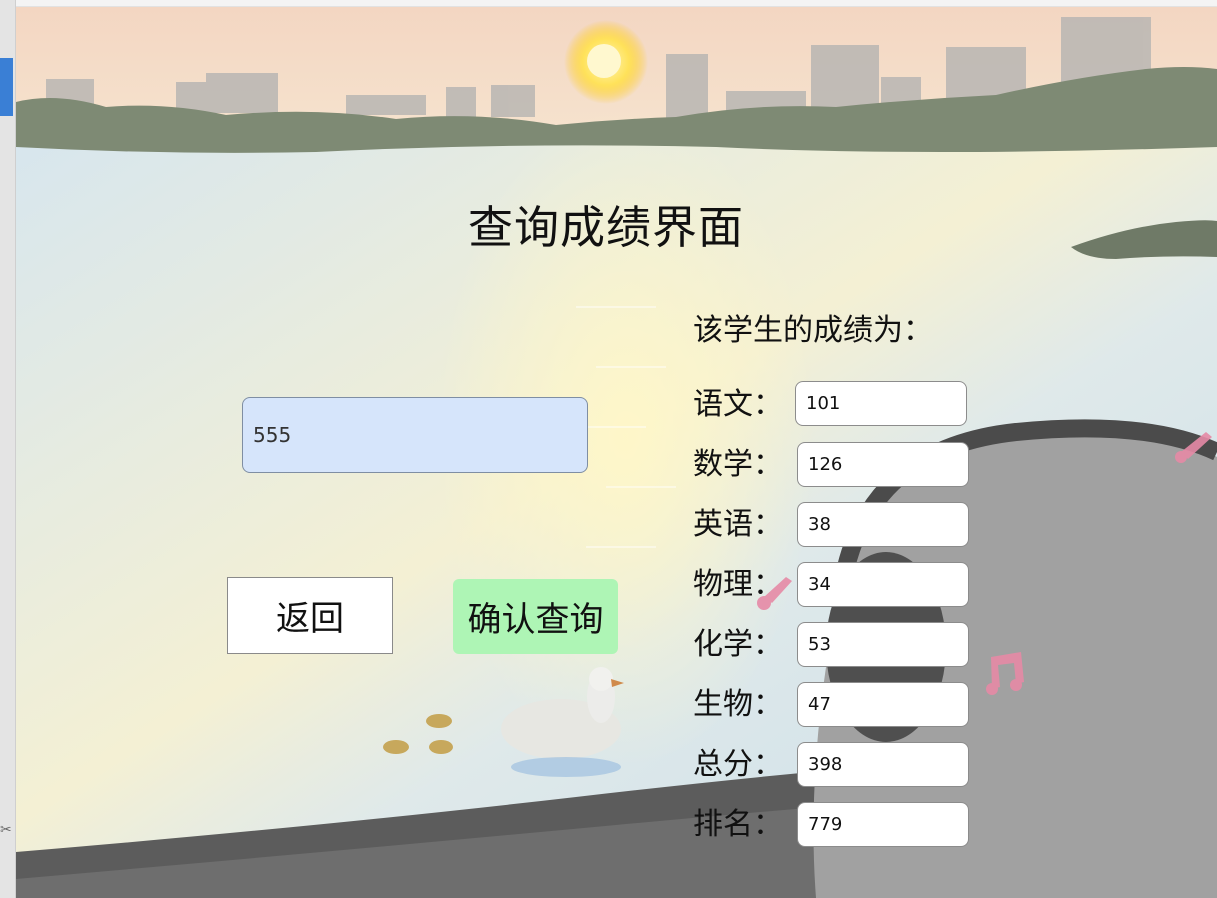 The width and height of the screenshot is (1217, 898). What do you see at coordinates (415, 435) in the screenshot?
I see `student-id-input` at bounding box center [415, 435].